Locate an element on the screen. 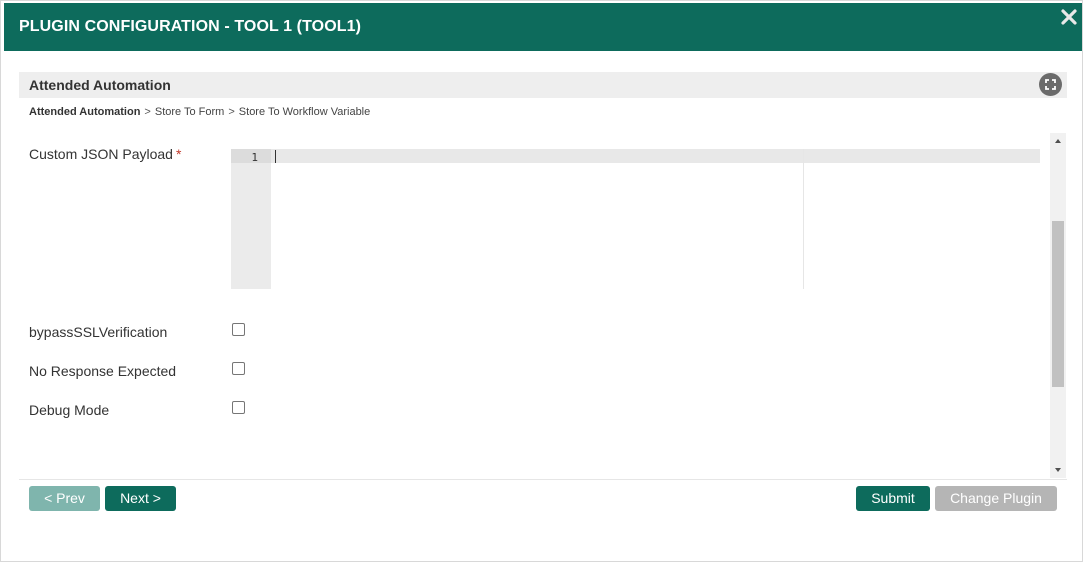 This screenshot has height=562, width=1083. debug-mode-label: Debug Mode is located at coordinates (69, 410).